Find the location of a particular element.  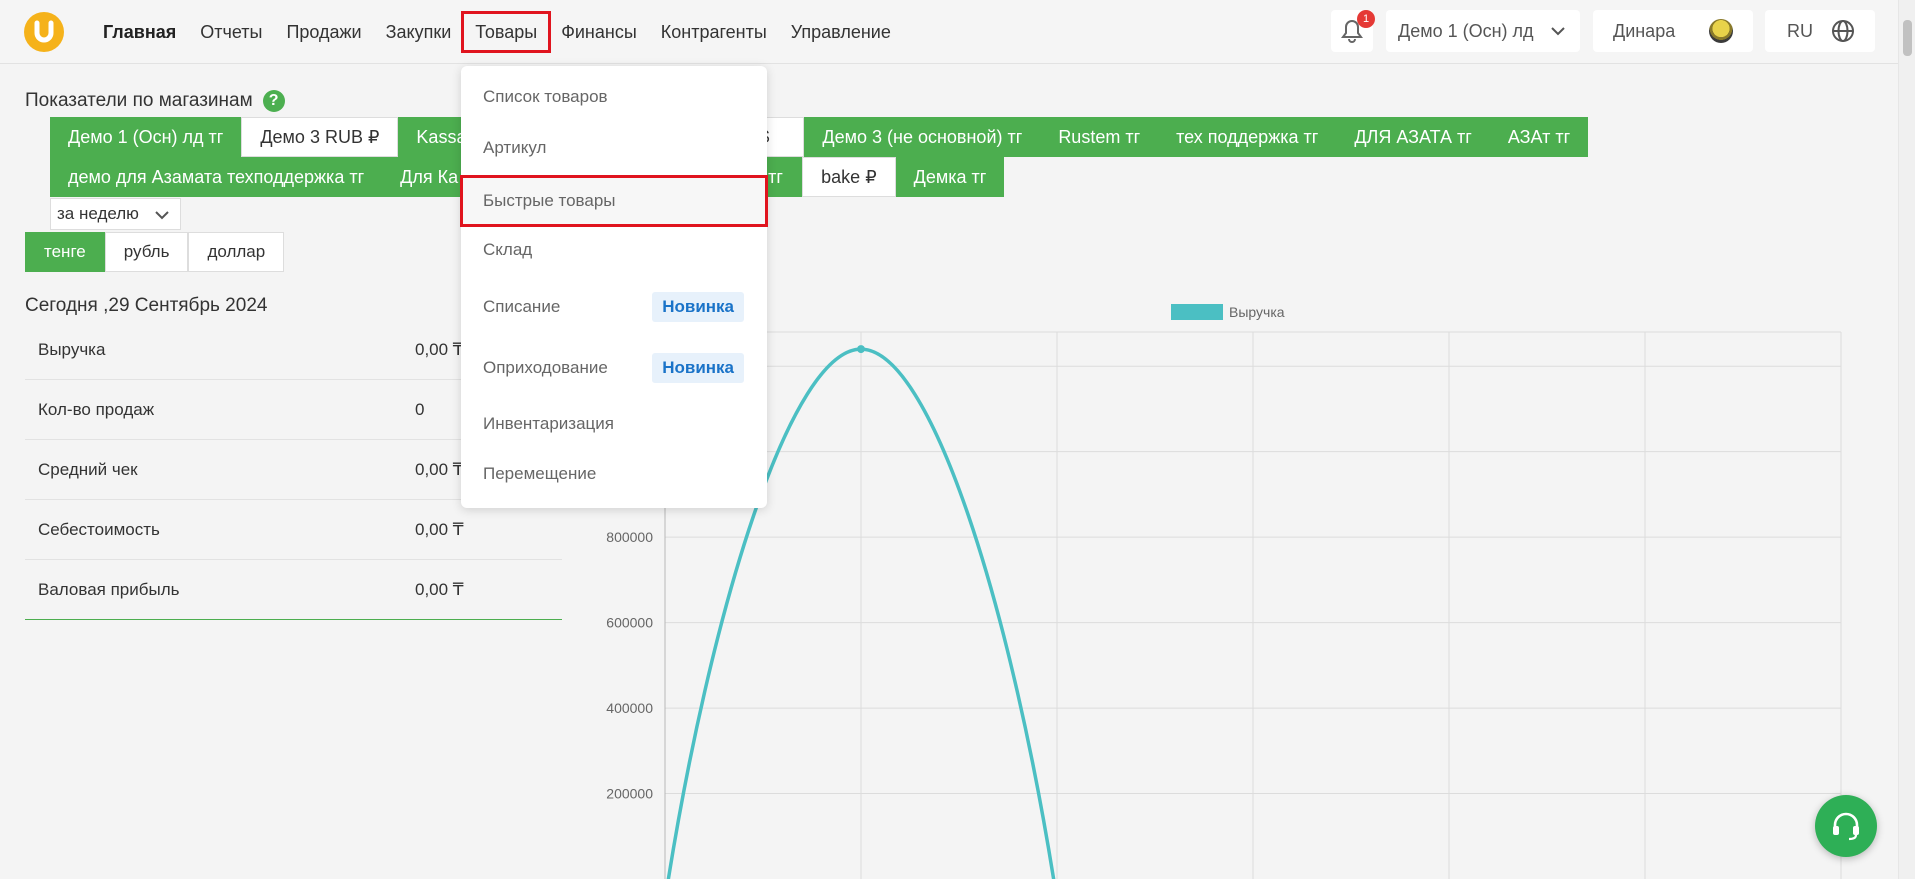

period-select: за неделю is located at coordinates (115, 214).